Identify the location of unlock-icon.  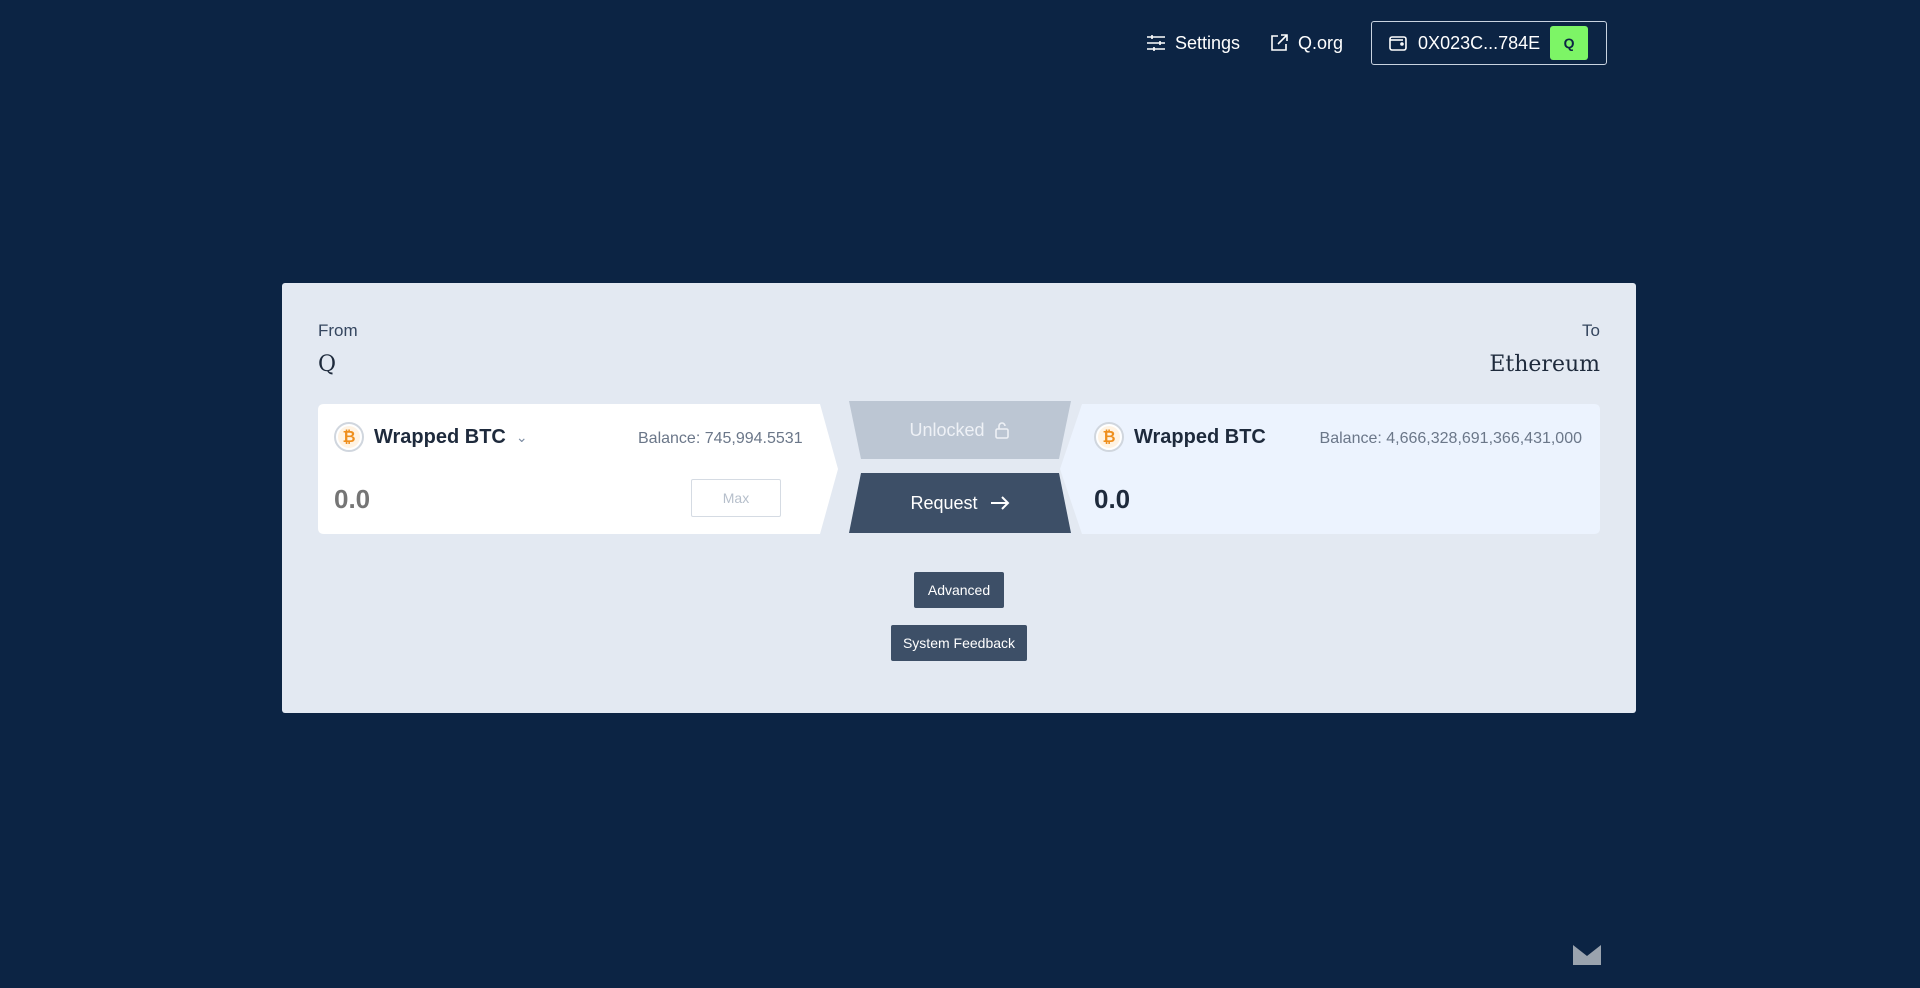
(1001, 430).